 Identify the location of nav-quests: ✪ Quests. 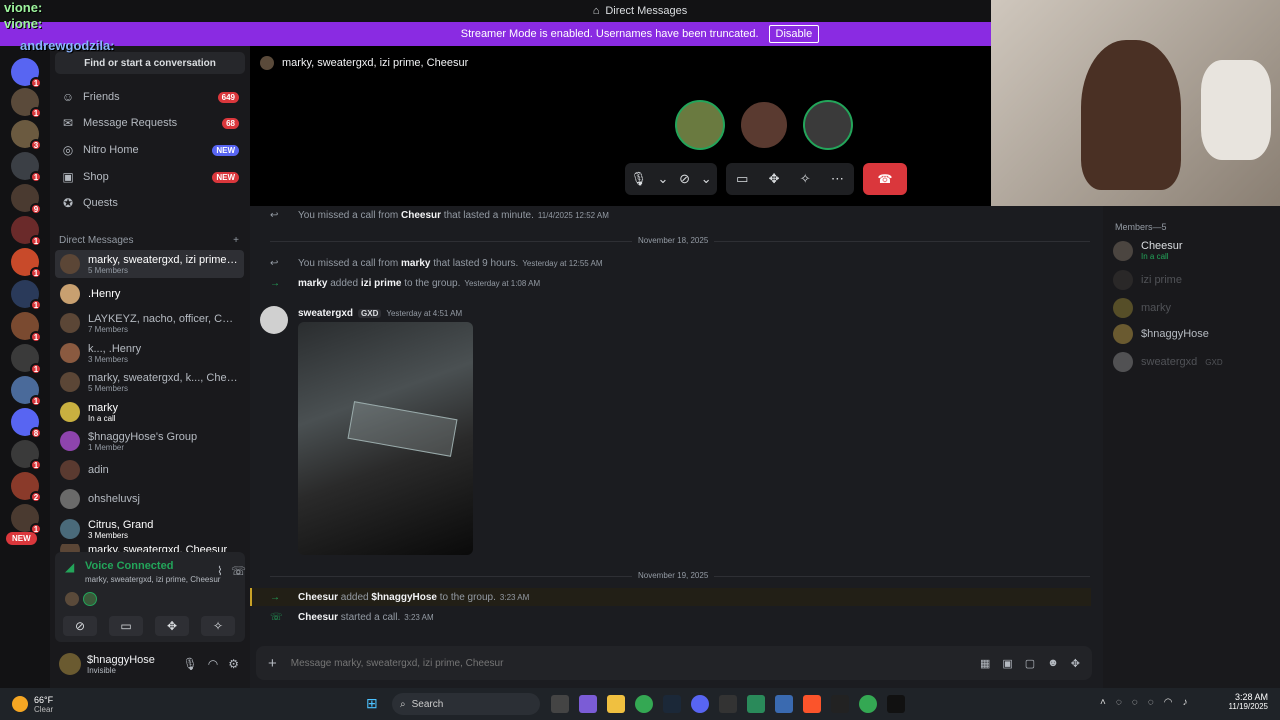
(150, 203).